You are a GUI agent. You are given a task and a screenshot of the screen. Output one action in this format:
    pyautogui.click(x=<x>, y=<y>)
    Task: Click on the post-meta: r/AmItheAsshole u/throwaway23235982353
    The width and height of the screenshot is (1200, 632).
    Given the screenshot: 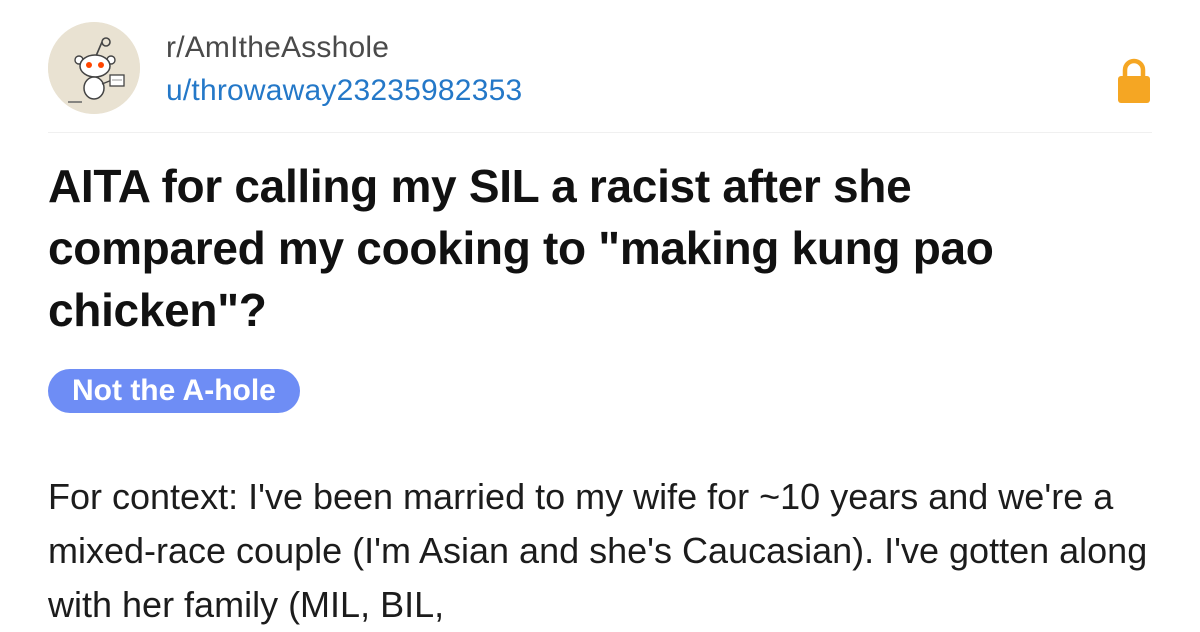 What is the action you would take?
    pyautogui.click(x=344, y=69)
    